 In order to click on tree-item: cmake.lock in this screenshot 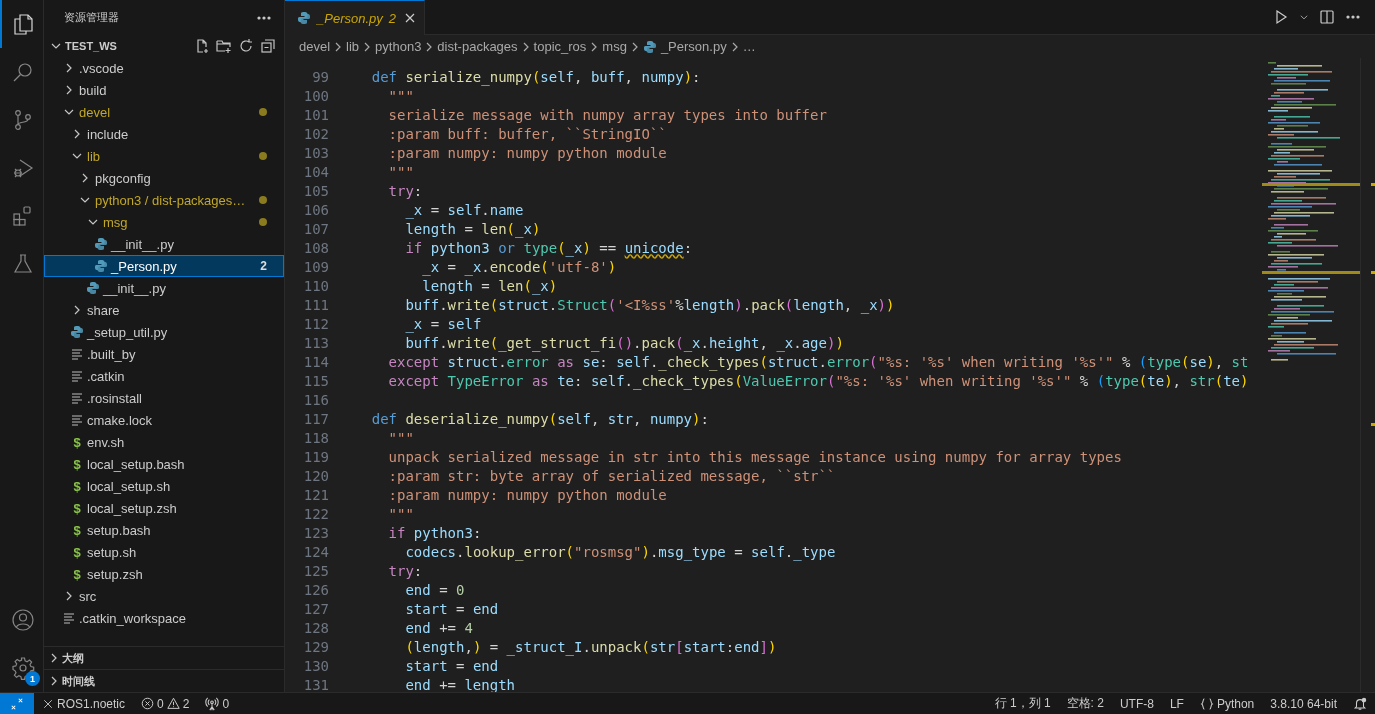, I will do `click(164, 420)`.